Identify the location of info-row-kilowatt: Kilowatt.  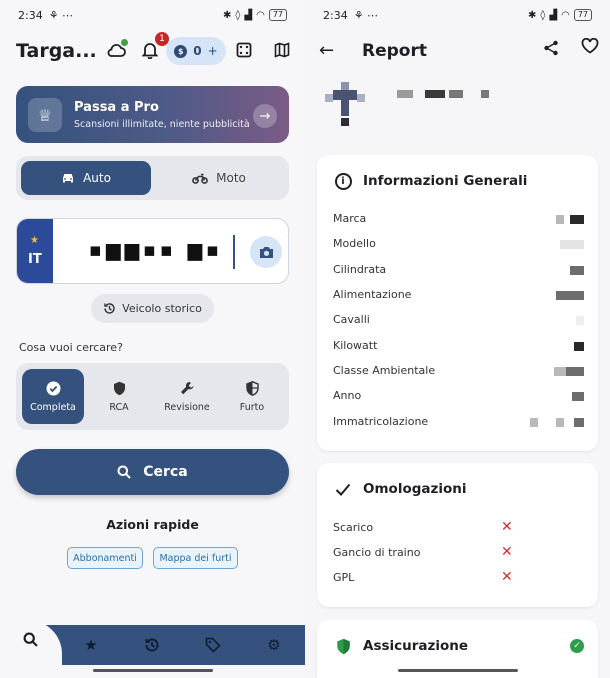
(458, 347).